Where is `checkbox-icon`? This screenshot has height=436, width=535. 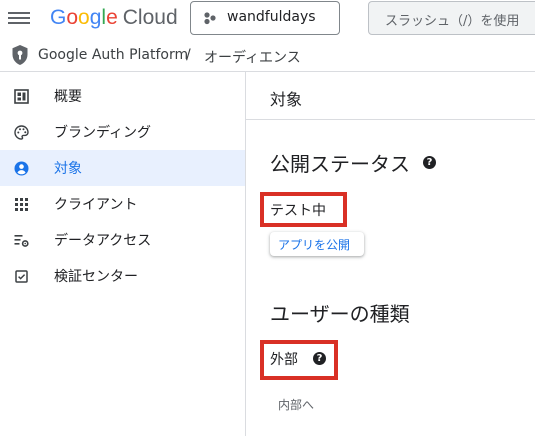
checkbox-icon is located at coordinates (21, 276).